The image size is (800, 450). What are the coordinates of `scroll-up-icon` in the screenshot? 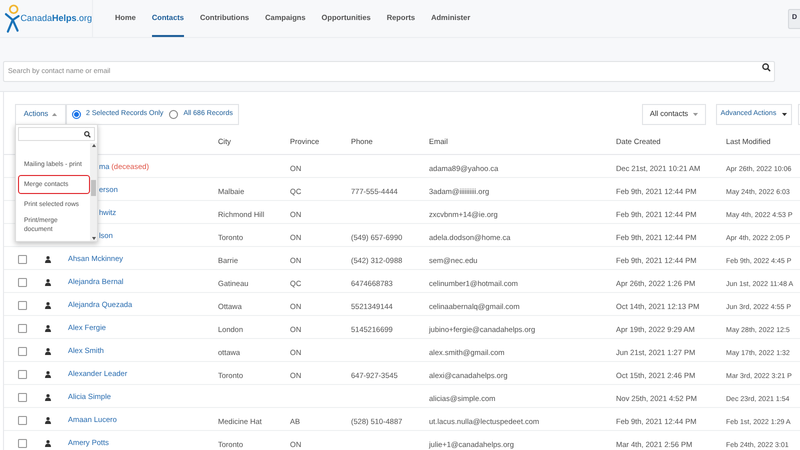 It's located at (94, 145).